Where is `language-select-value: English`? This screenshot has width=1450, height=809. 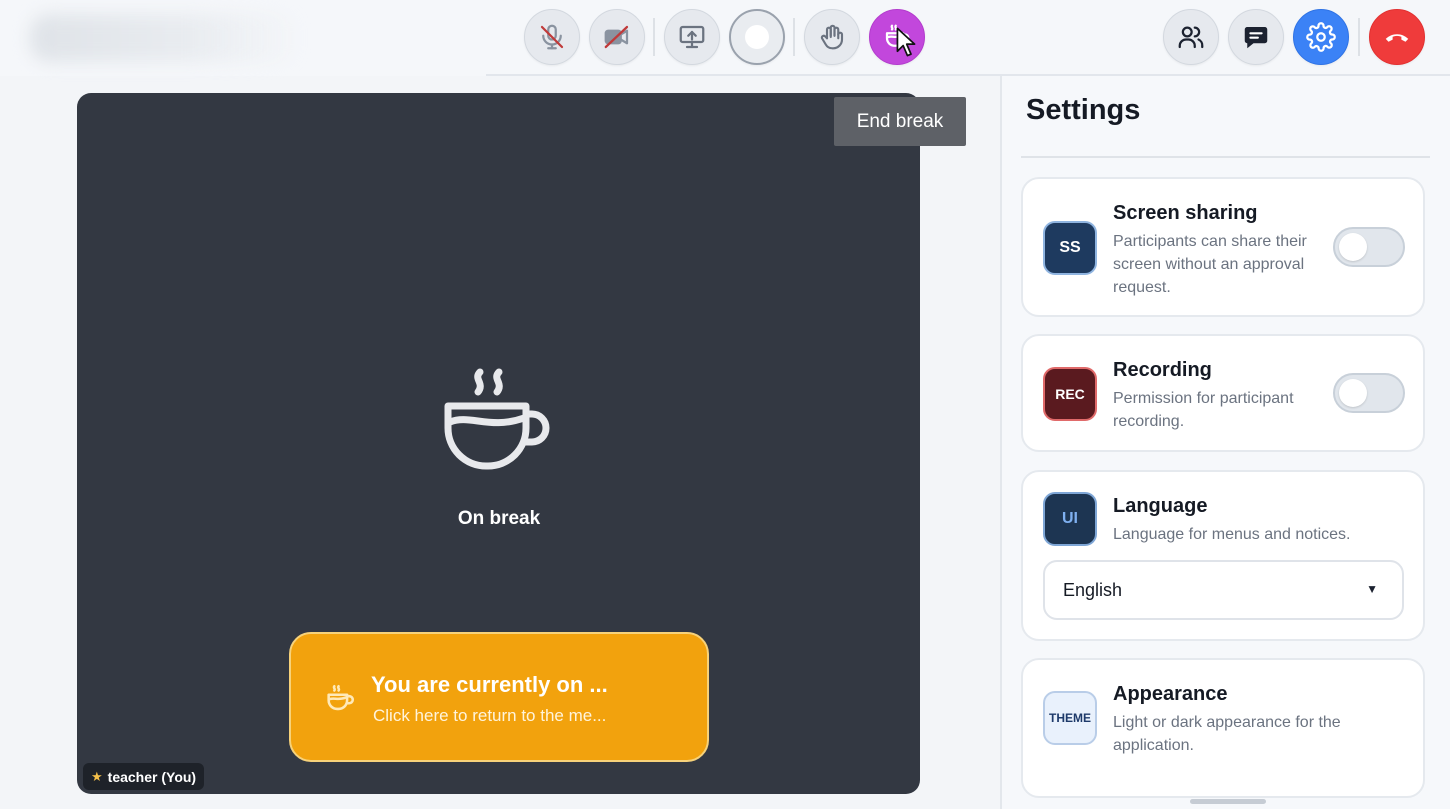 language-select-value: English is located at coordinates (1093, 589).